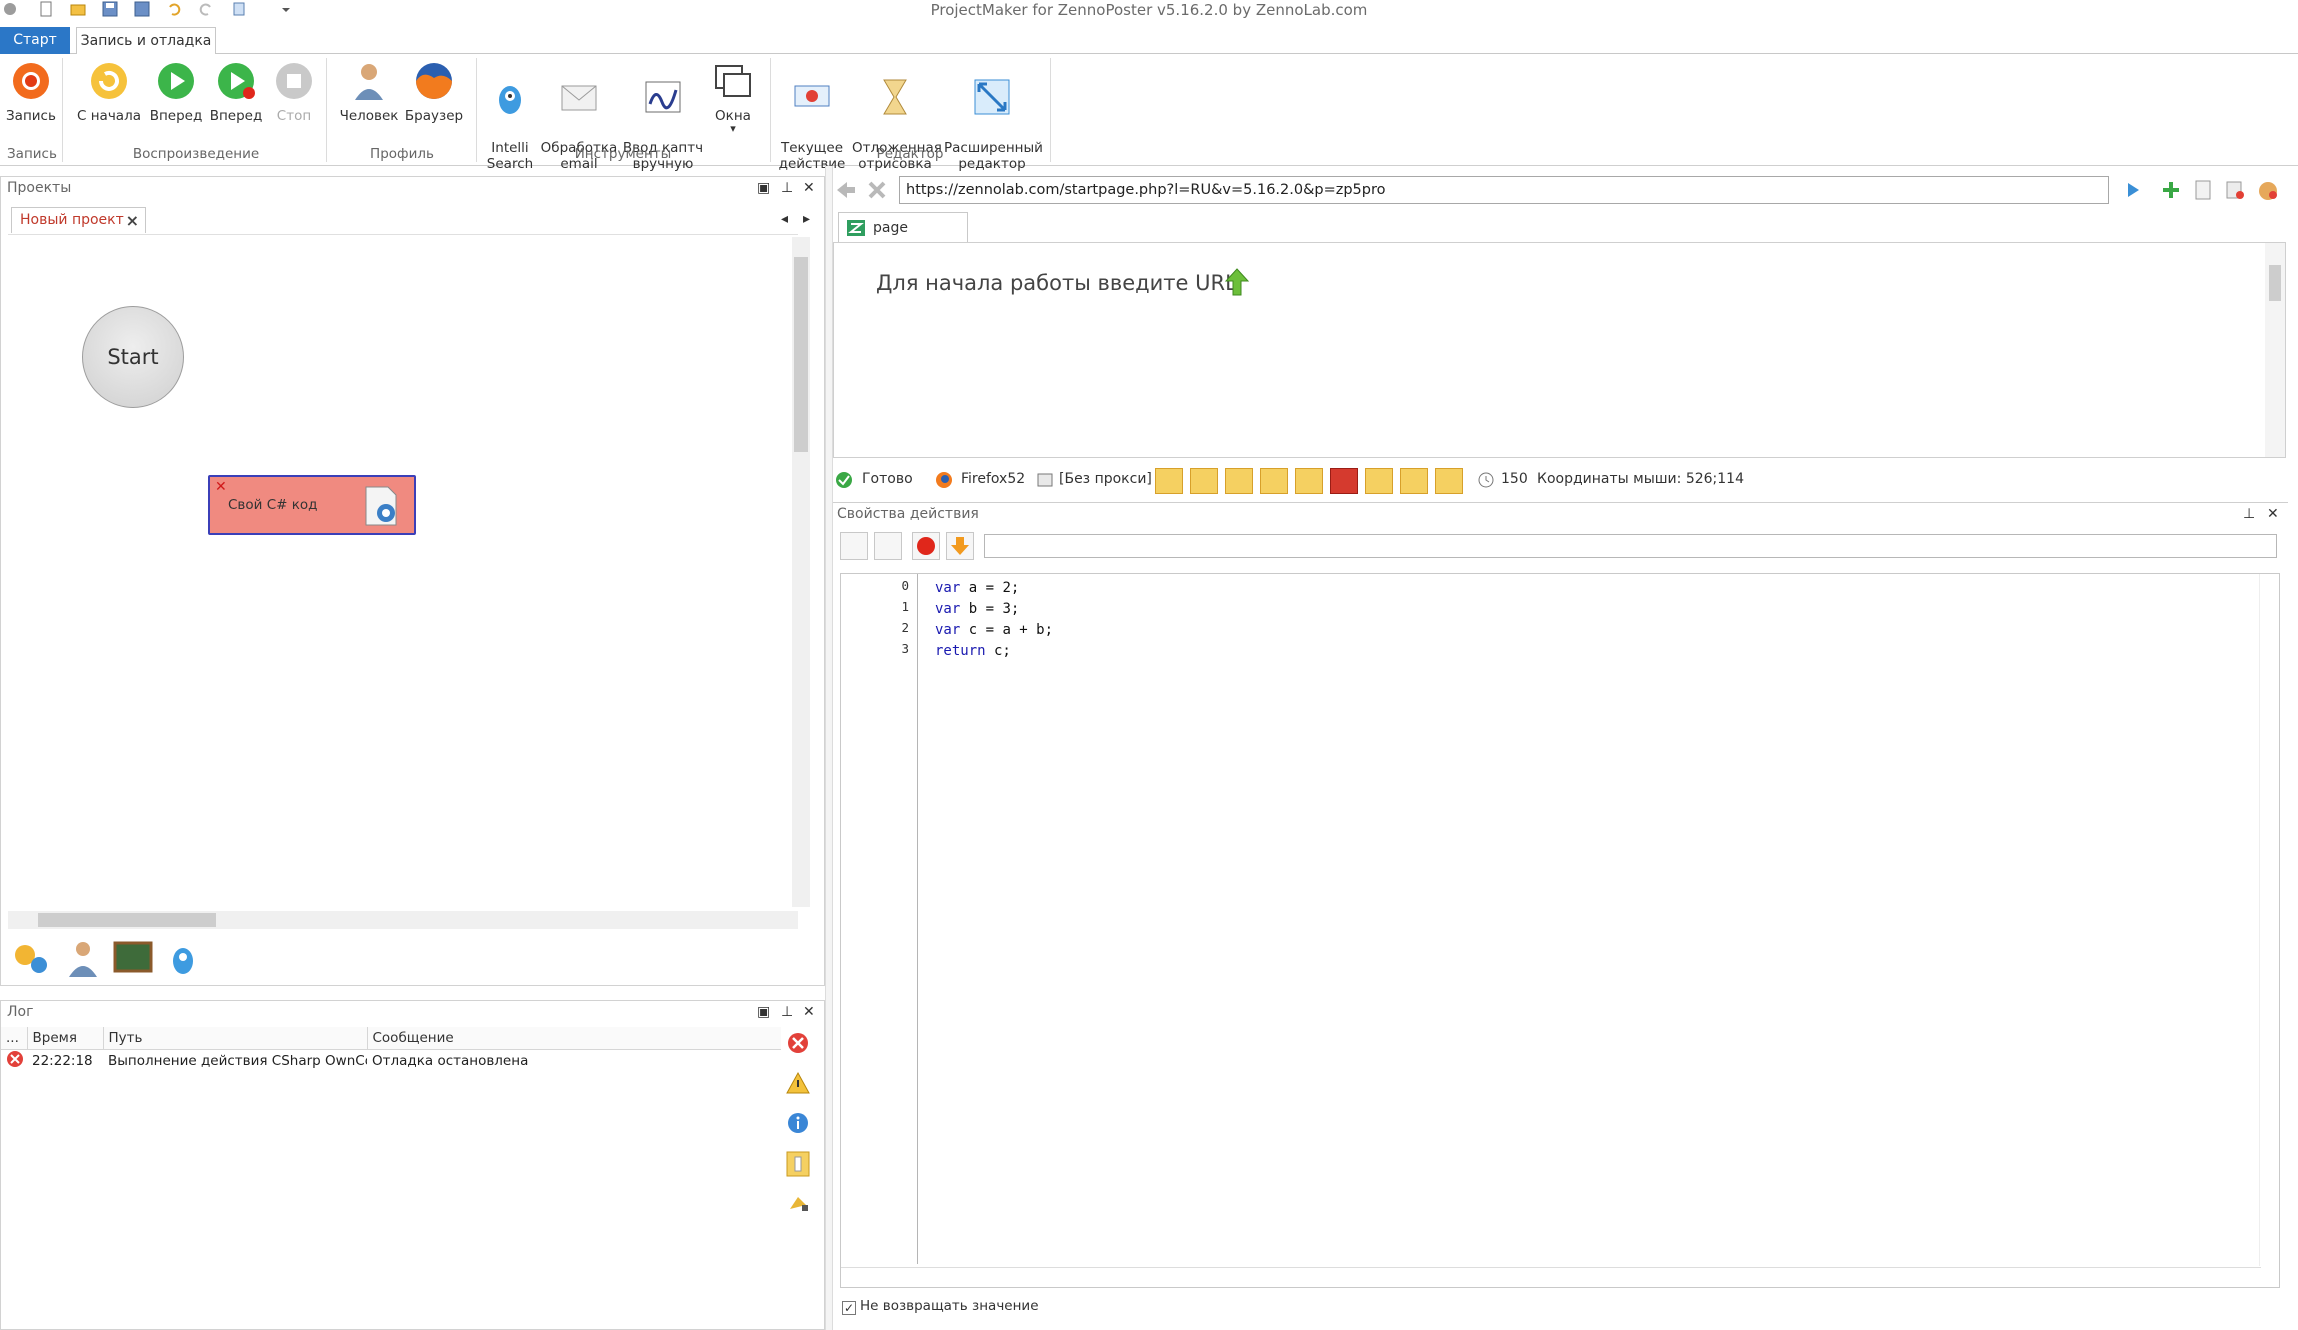 The height and width of the screenshot is (1330, 2298). What do you see at coordinates (2268, 191) in the screenshot?
I see `cookies-icon` at bounding box center [2268, 191].